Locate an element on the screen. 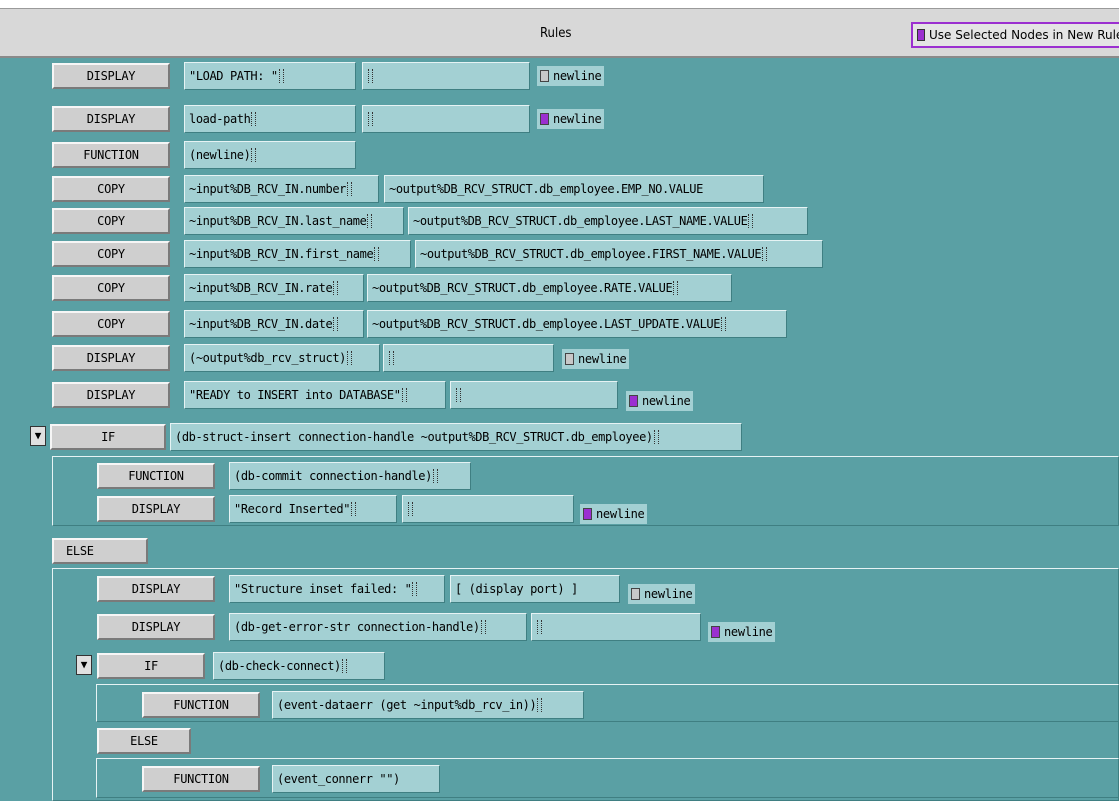 The image size is (1119, 801). rule-arg1-field: ~input%DB_RCV_IN.rate is located at coordinates (274, 288).